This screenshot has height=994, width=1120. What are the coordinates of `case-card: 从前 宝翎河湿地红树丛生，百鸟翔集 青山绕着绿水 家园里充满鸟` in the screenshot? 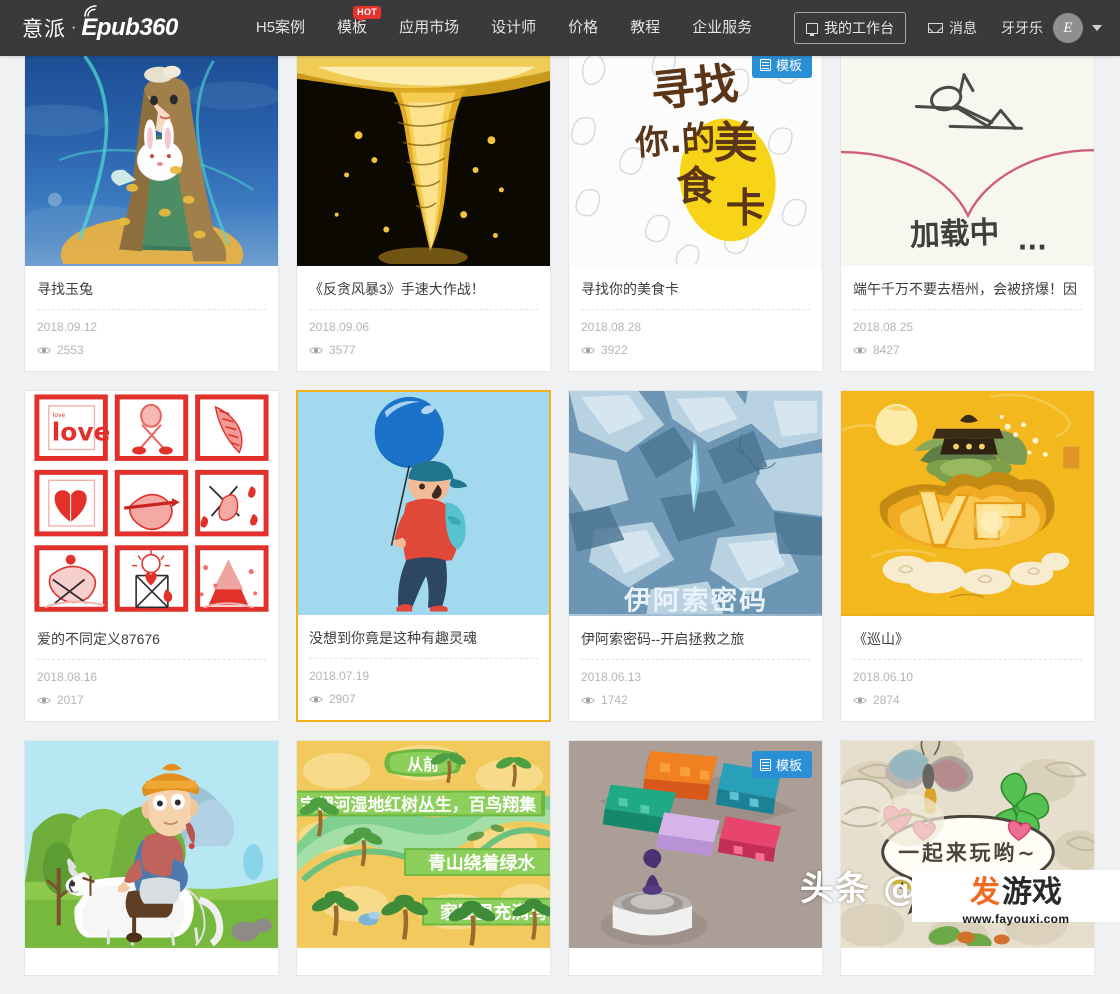 It's located at (423, 858).